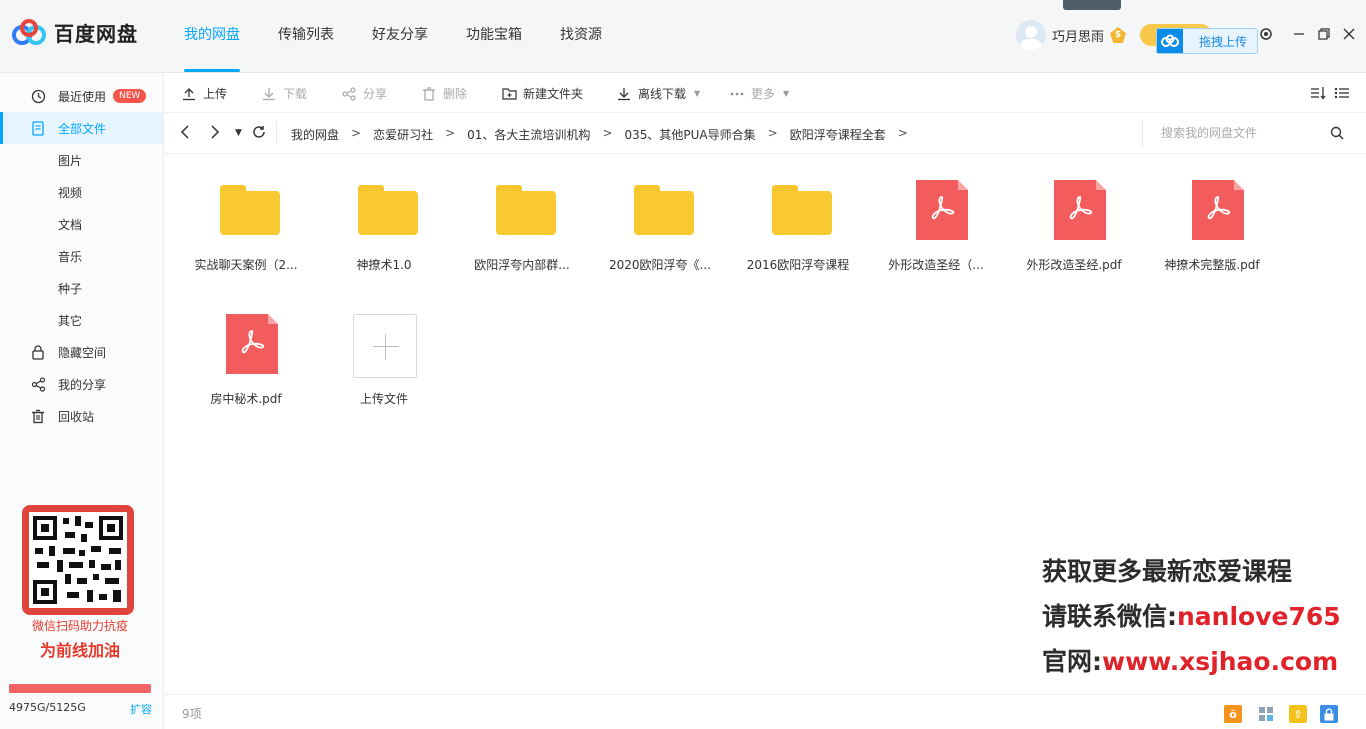 This screenshot has height=729, width=1366. What do you see at coordinates (1266, 714) in the screenshot?
I see `apps-grid-icon` at bounding box center [1266, 714].